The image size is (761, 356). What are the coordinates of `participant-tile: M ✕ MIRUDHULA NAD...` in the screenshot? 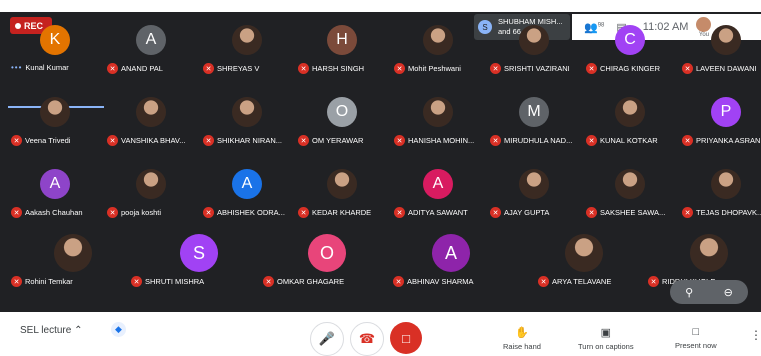 It's located at (534, 115).